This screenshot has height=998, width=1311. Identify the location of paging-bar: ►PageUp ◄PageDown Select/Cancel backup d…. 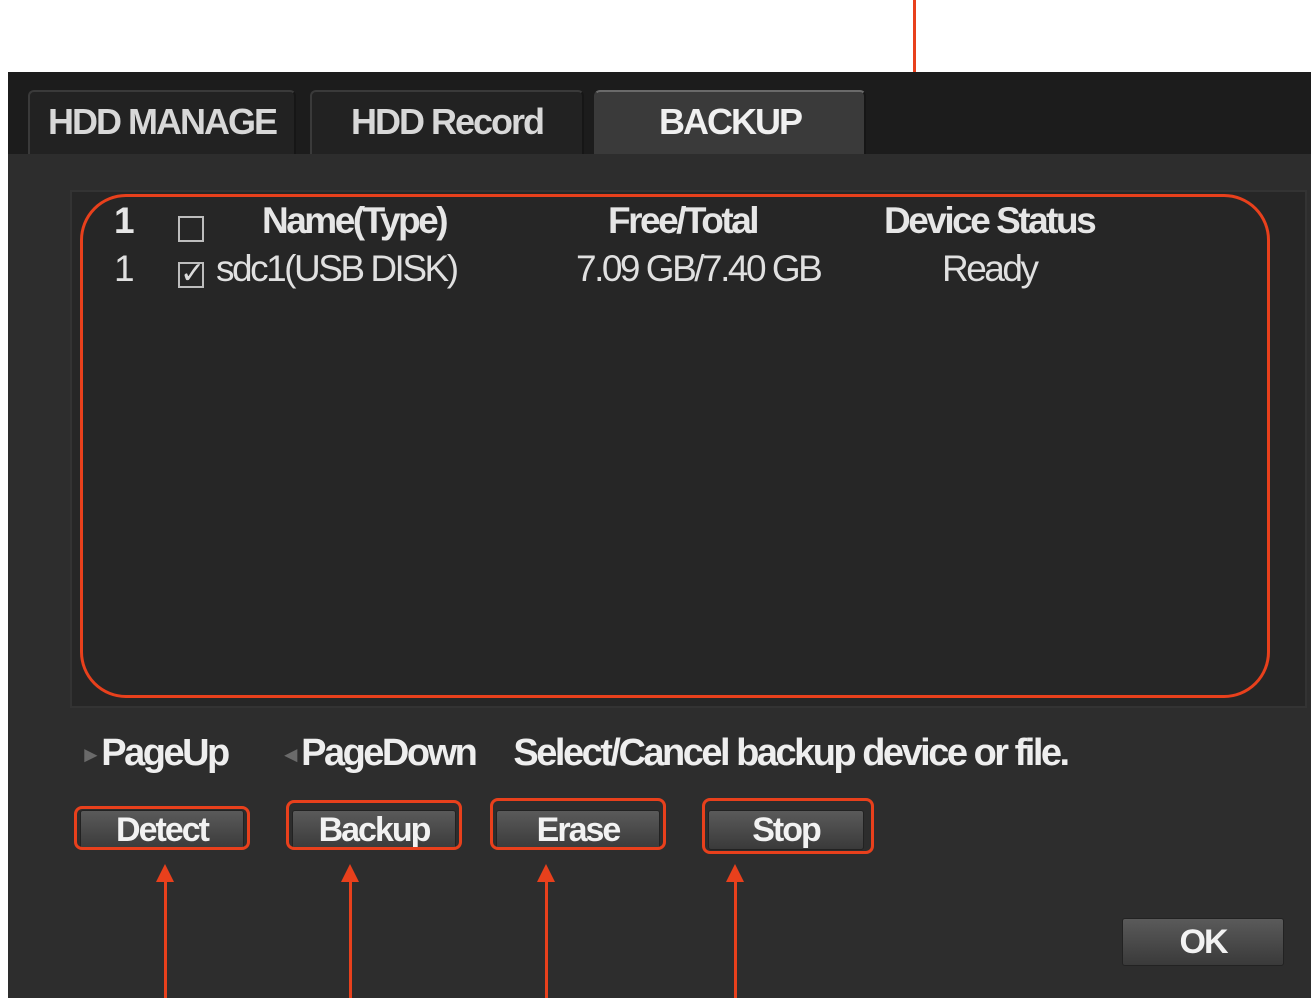
(575, 757).